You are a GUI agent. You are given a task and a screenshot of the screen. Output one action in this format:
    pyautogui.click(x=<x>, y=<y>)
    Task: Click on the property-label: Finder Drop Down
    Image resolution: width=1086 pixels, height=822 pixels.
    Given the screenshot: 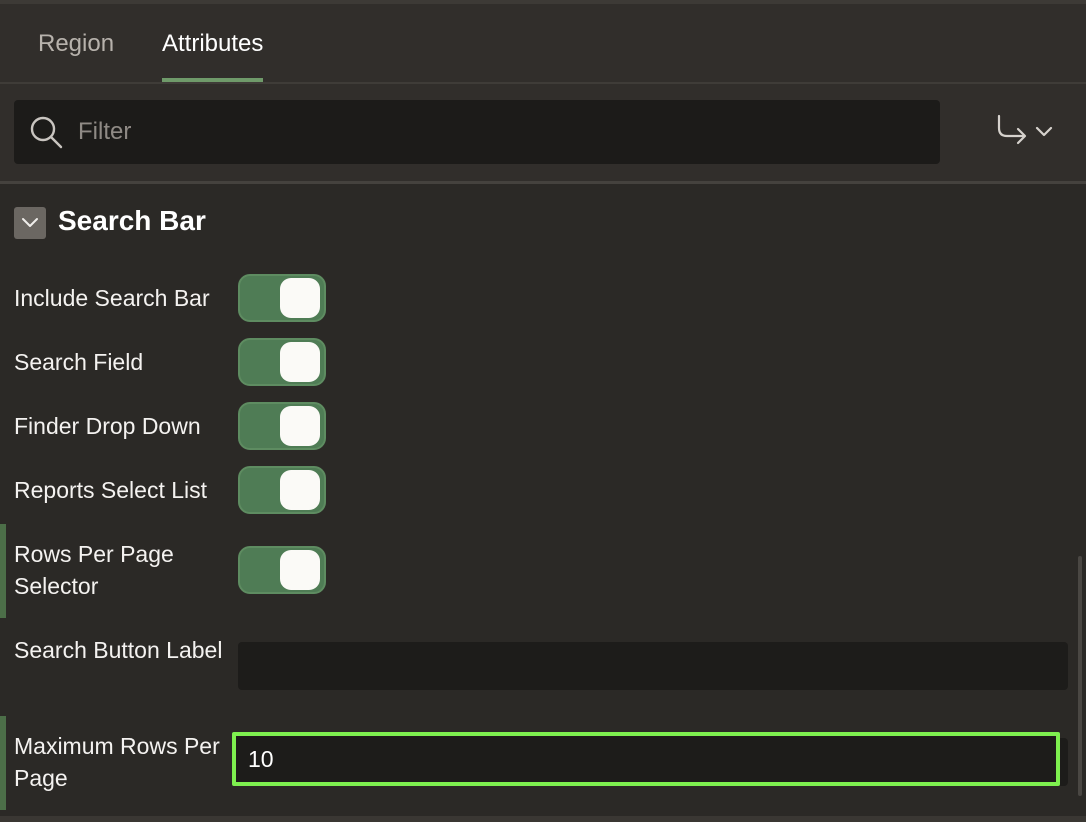 What is the action you would take?
    pyautogui.click(x=107, y=426)
    